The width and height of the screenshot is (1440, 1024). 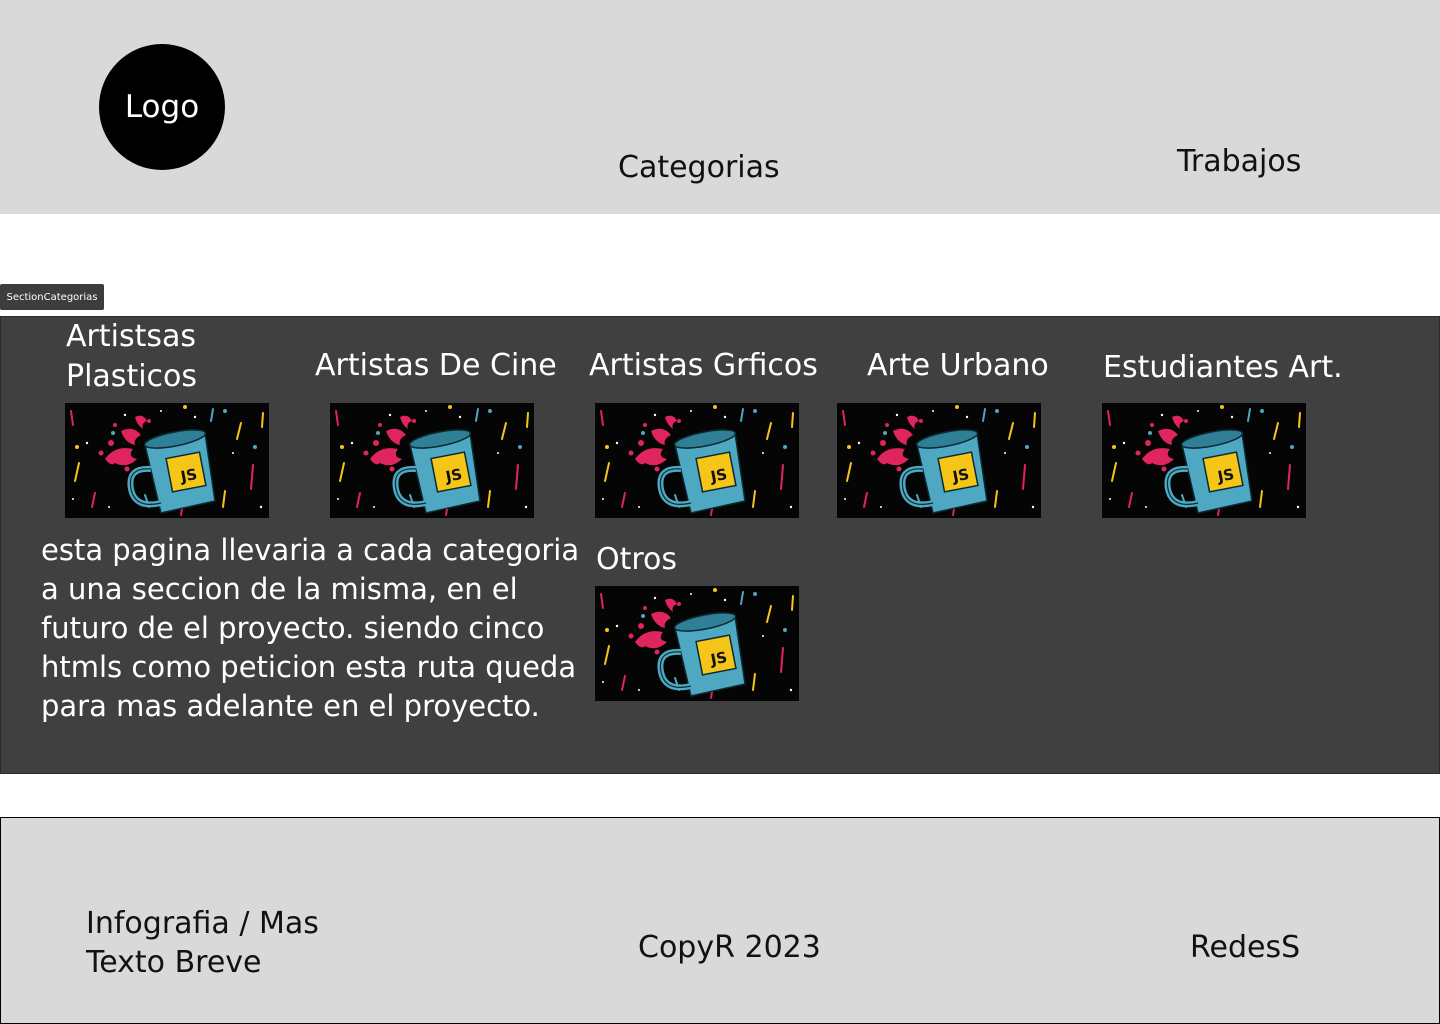 I want to click on category-image-artistas-plasticos, so click(x=167, y=460).